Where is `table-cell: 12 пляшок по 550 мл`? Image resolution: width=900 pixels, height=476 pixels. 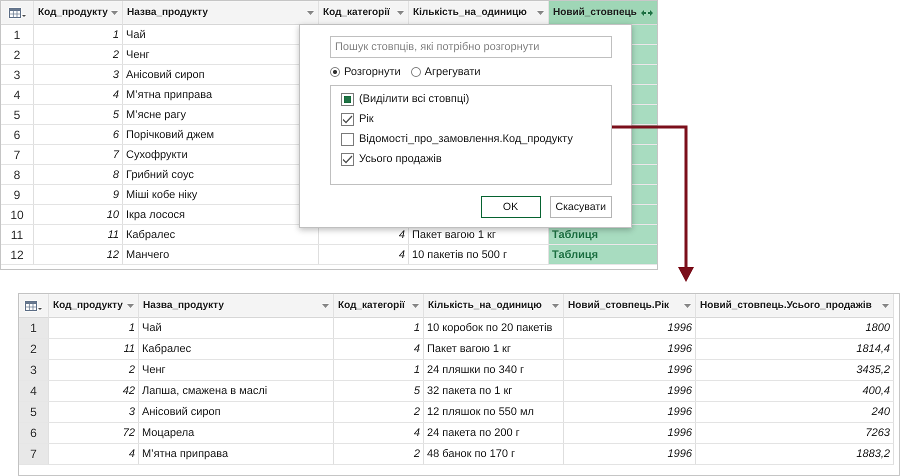
table-cell: 12 пляшок по 550 мл is located at coordinates (494, 412).